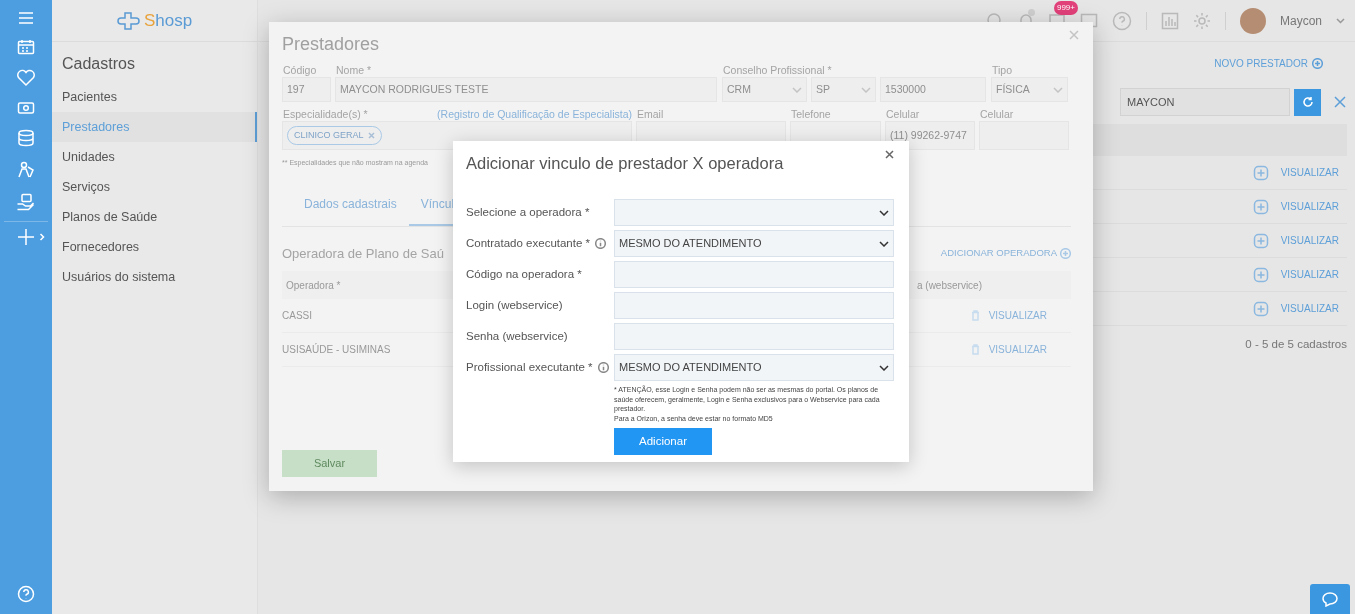 Image resolution: width=1355 pixels, height=614 pixels. I want to click on sidebar-item: Planos de Saúde, so click(154, 217).